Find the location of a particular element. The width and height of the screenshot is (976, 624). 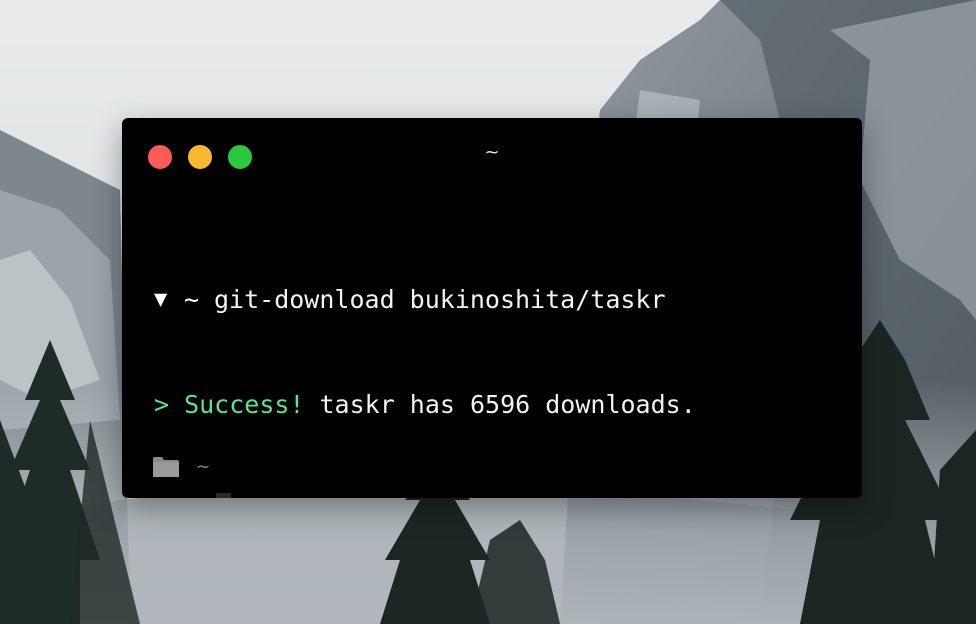

terminal-line: ▼ ~ git-download bukinoshita/taskr is located at coordinates (499, 299).